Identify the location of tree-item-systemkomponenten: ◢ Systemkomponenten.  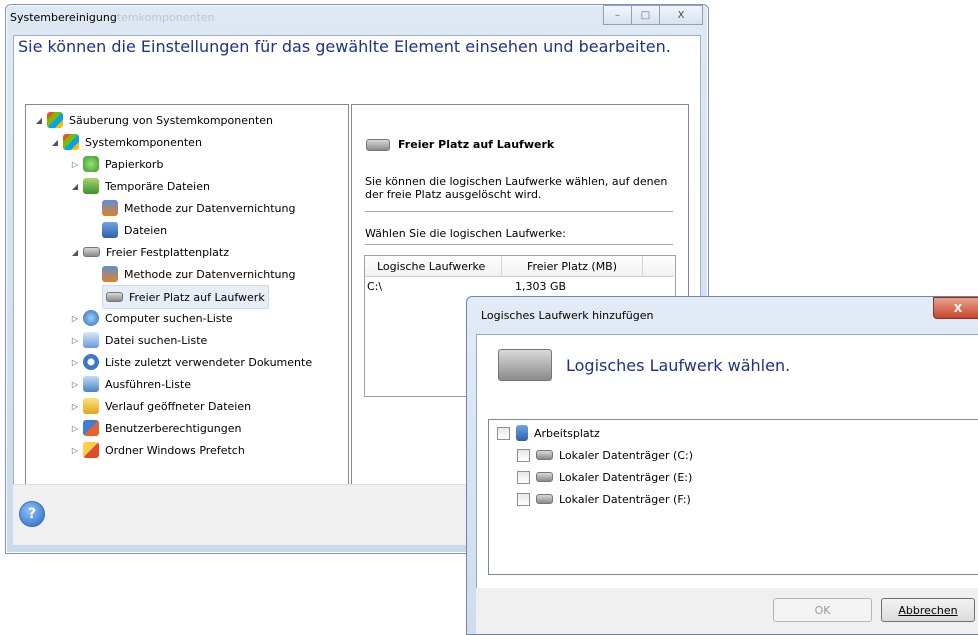
(126, 142).